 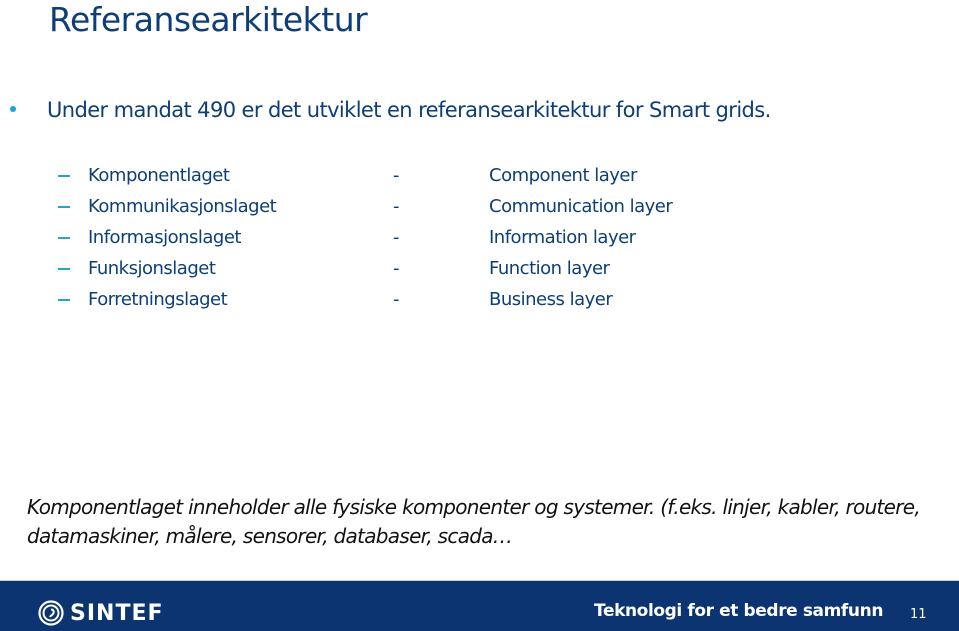 I want to click on page-number: 11, so click(x=918, y=614).